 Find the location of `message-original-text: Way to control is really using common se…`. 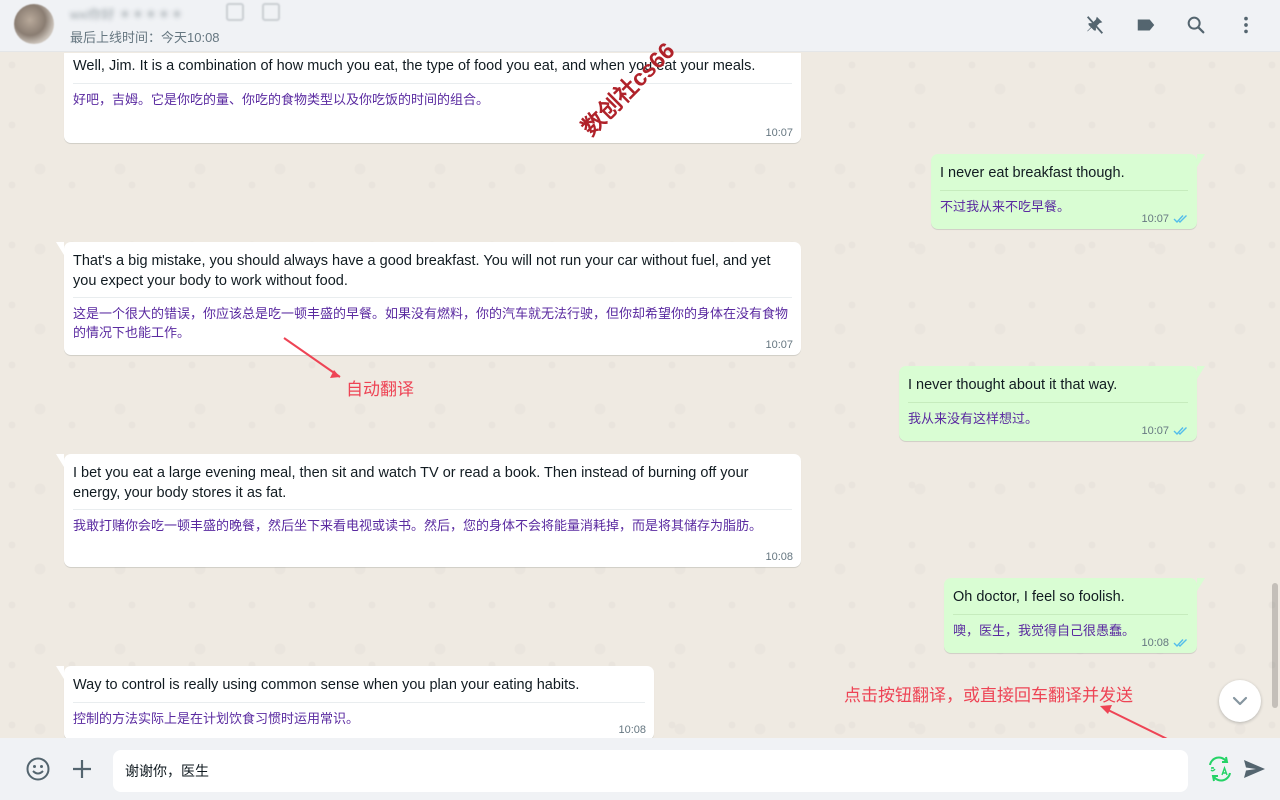

message-original-text: Way to control is really using common se… is located at coordinates (326, 685).